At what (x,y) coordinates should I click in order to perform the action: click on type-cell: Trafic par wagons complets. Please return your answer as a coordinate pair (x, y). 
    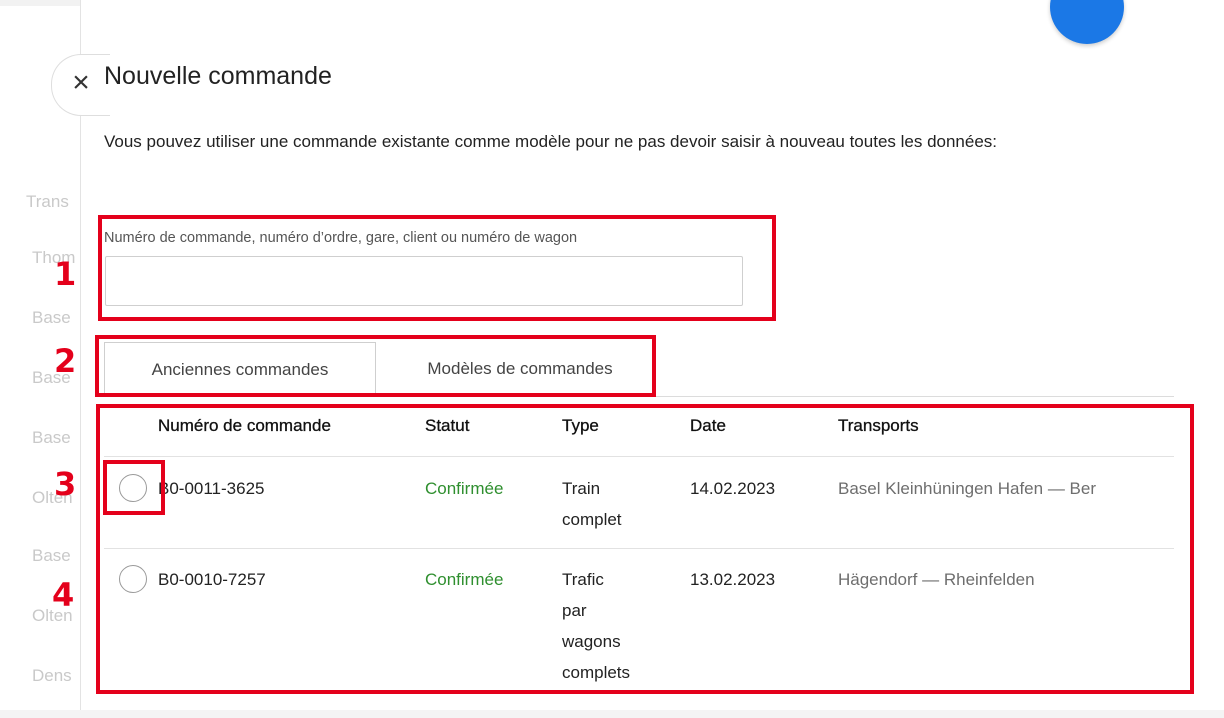
    Looking at the image, I should click on (596, 626).